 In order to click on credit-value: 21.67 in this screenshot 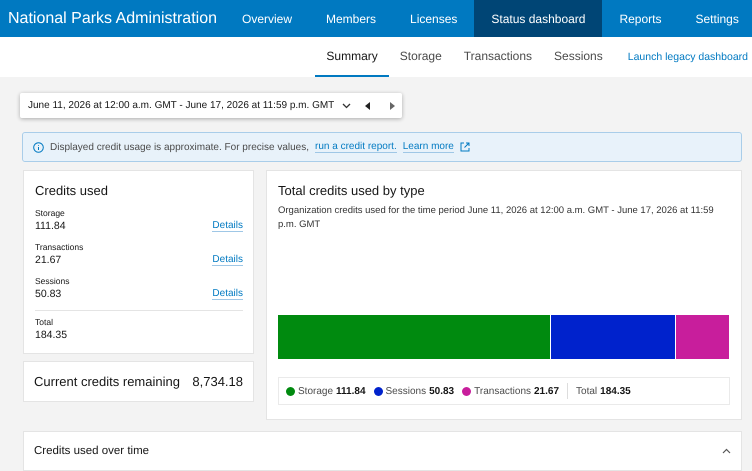, I will do `click(48, 260)`.